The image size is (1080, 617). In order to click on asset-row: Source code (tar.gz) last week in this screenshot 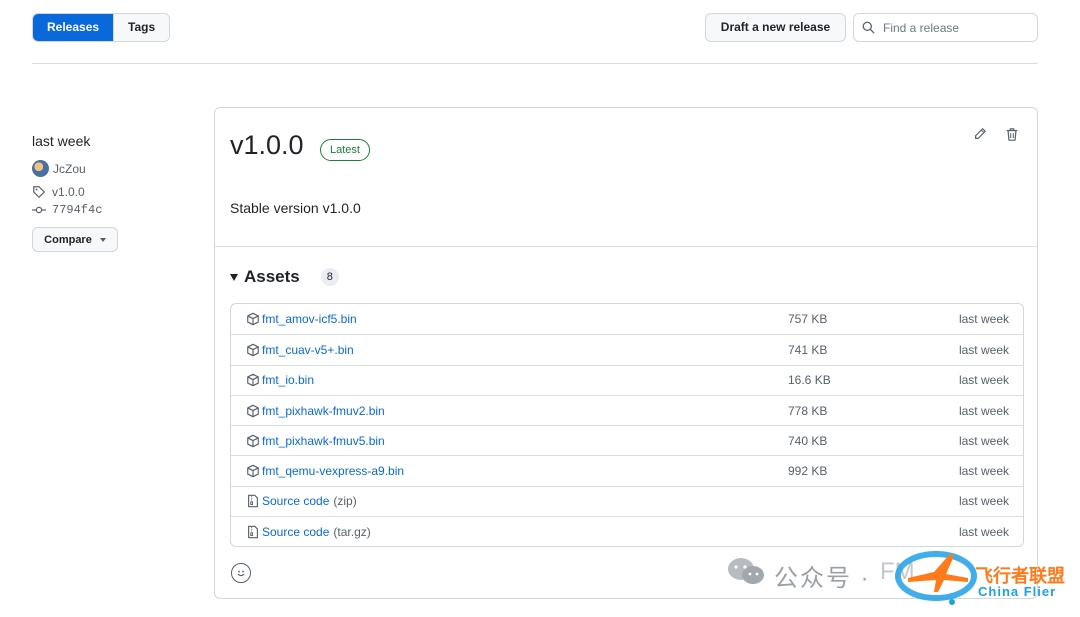, I will do `click(627, 531)`.